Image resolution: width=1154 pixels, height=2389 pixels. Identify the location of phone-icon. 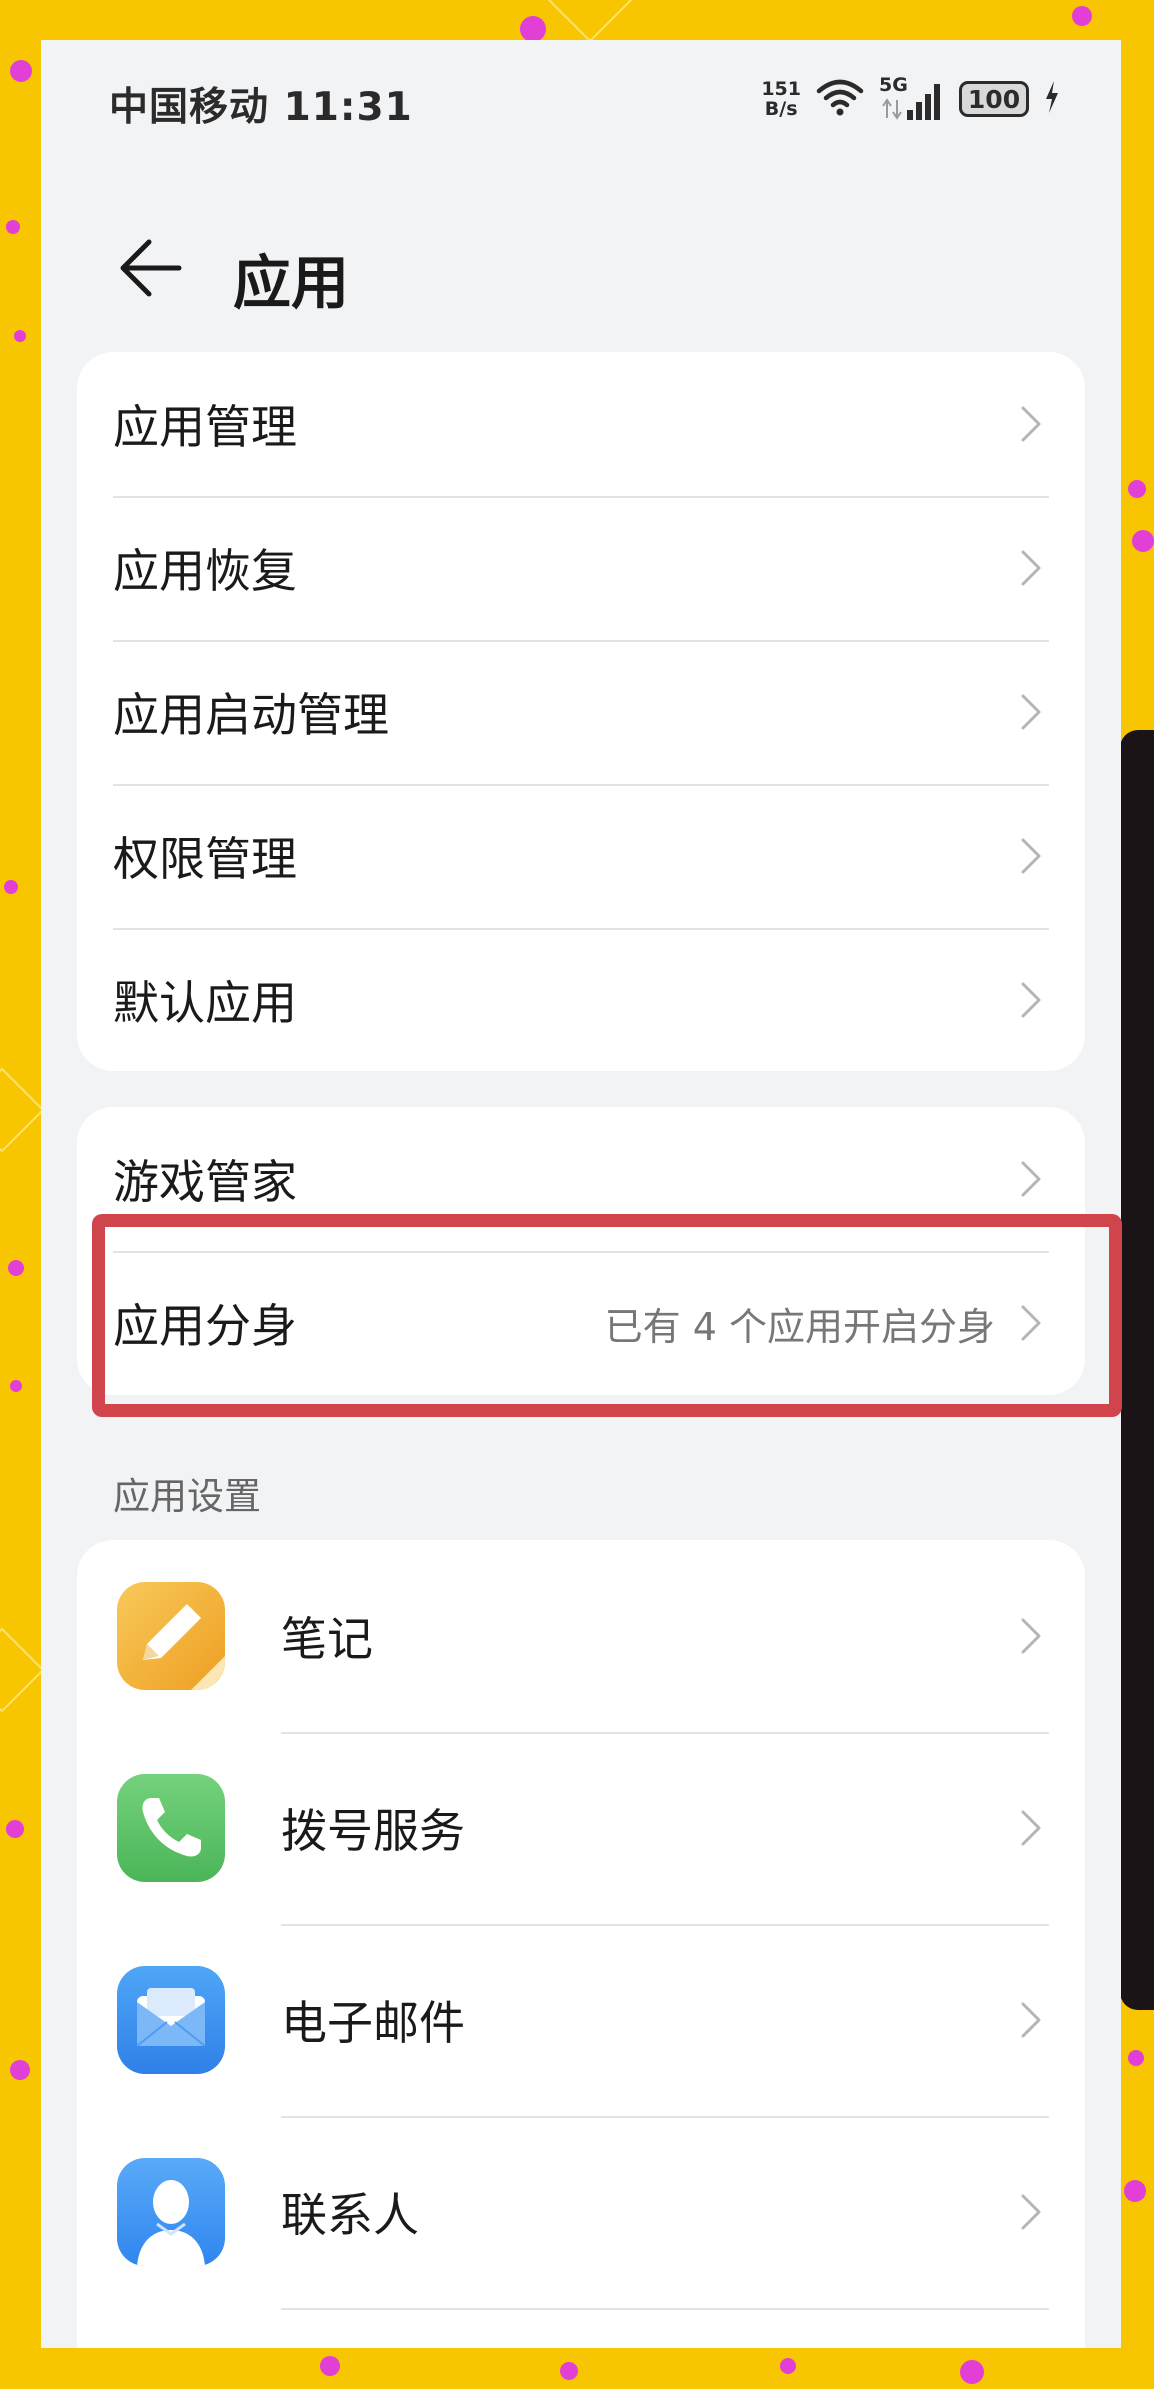
(171, 1828).